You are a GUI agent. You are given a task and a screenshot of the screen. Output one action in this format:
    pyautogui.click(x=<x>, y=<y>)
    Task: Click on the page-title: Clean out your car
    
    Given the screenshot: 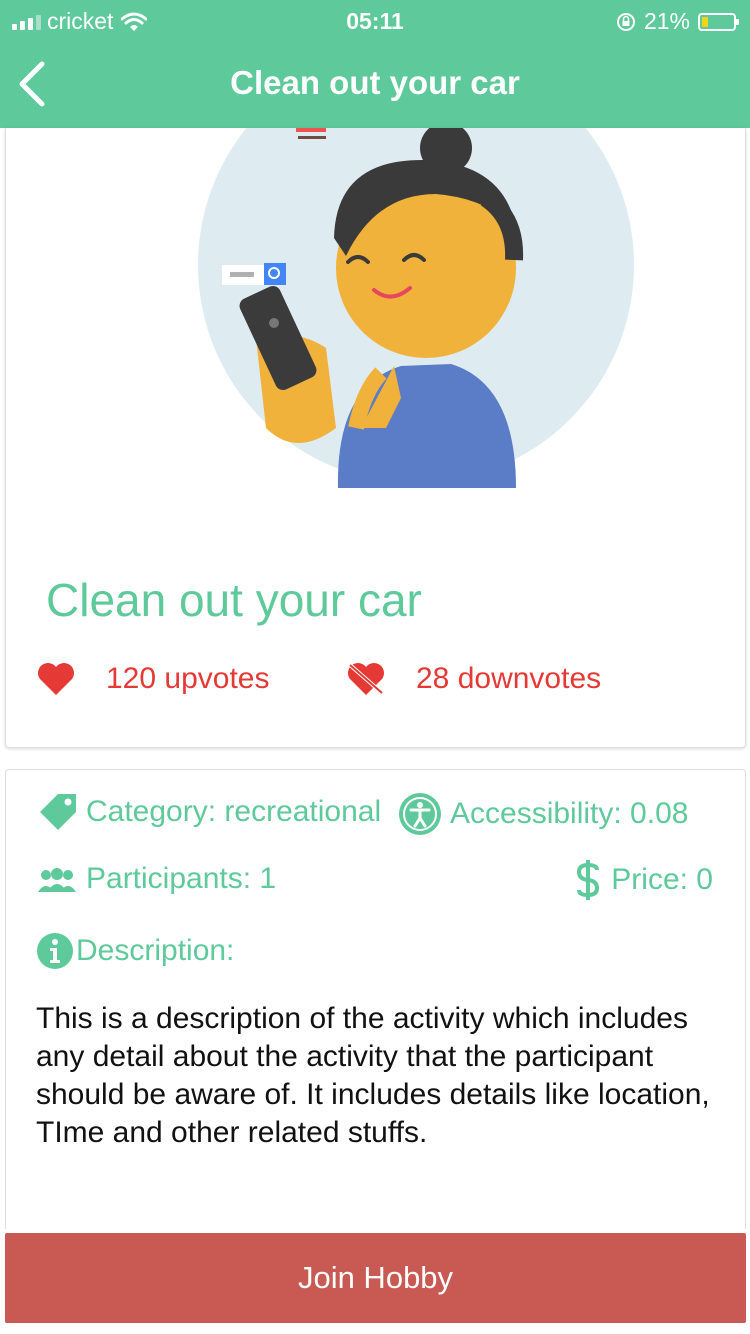 What is the action you would take?
    pyautogui.click(x=375, y=82)
    